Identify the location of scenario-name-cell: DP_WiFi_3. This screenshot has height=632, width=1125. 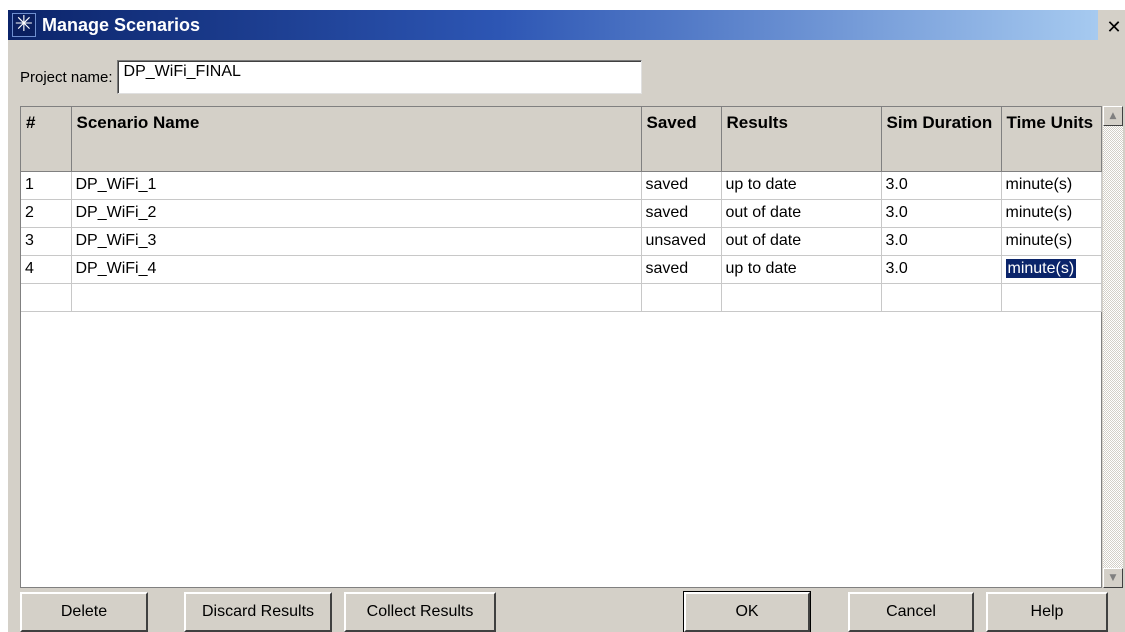
(356, 241).